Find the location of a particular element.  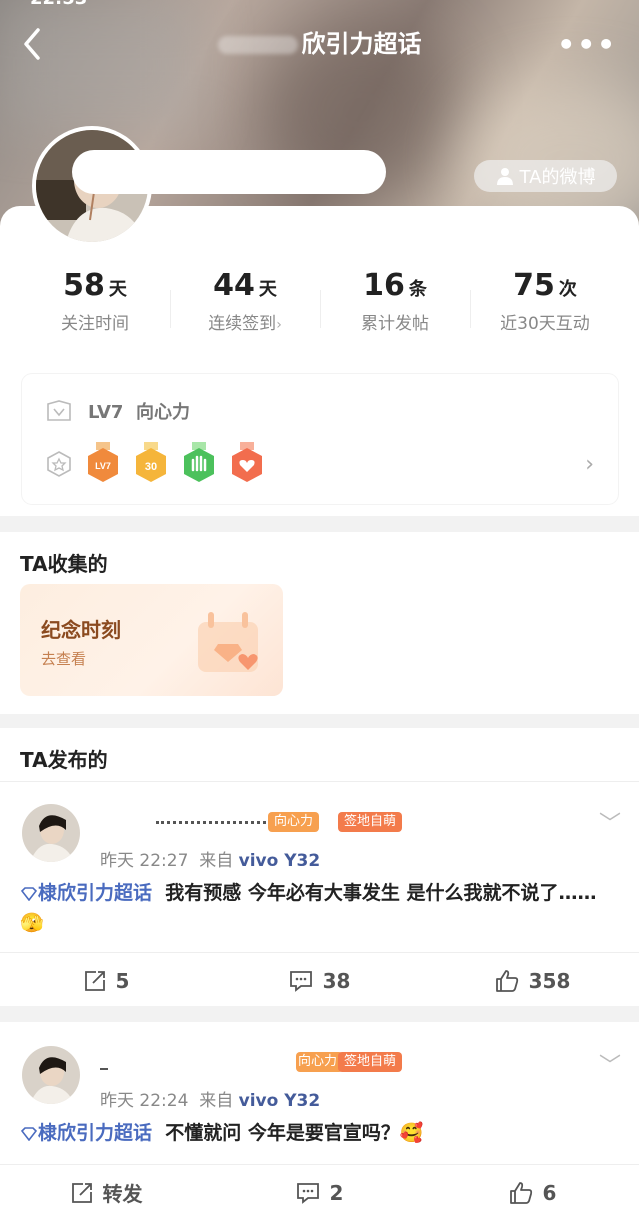

medal-green is located at coordinates (199, 464).